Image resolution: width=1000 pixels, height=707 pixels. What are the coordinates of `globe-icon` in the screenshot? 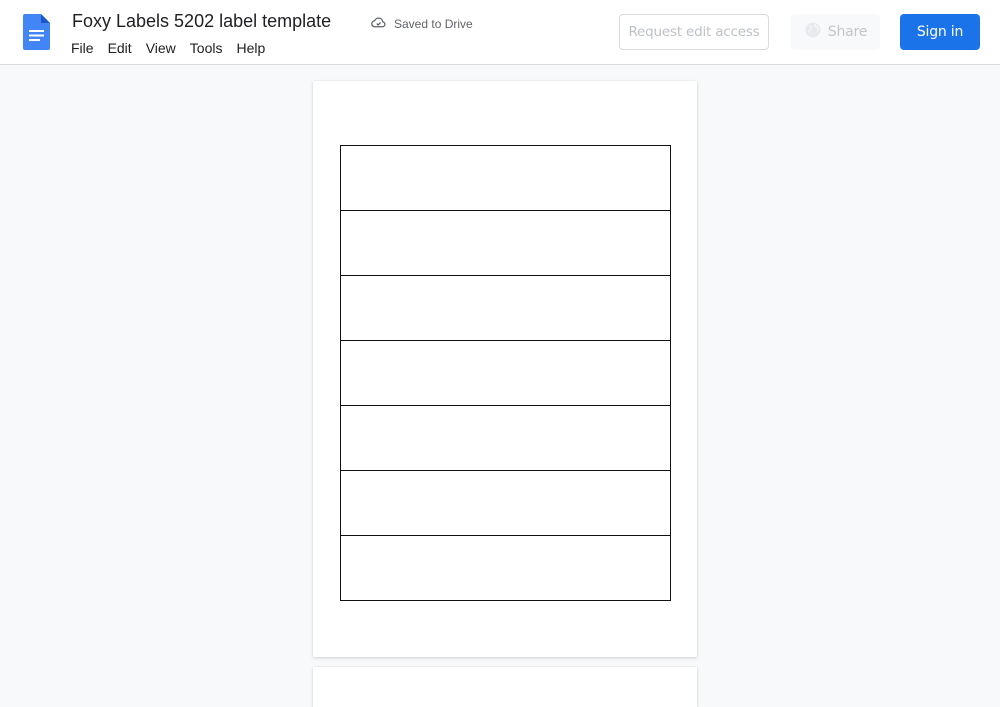 It's located at (813, 32).